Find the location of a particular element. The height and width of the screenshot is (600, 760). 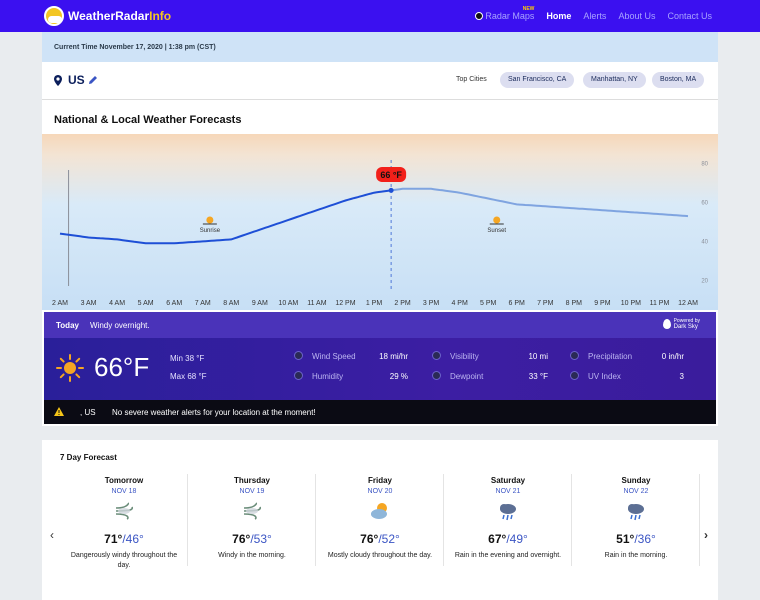

site-logo: WeatherRadarInfo is located at coordinates (107, 16).